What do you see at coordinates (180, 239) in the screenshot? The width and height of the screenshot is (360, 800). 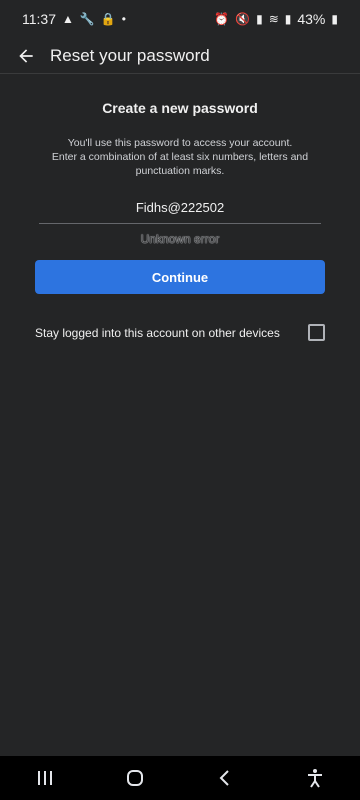 I see `error-message: Unknown error` at bounding box center [180, 239].